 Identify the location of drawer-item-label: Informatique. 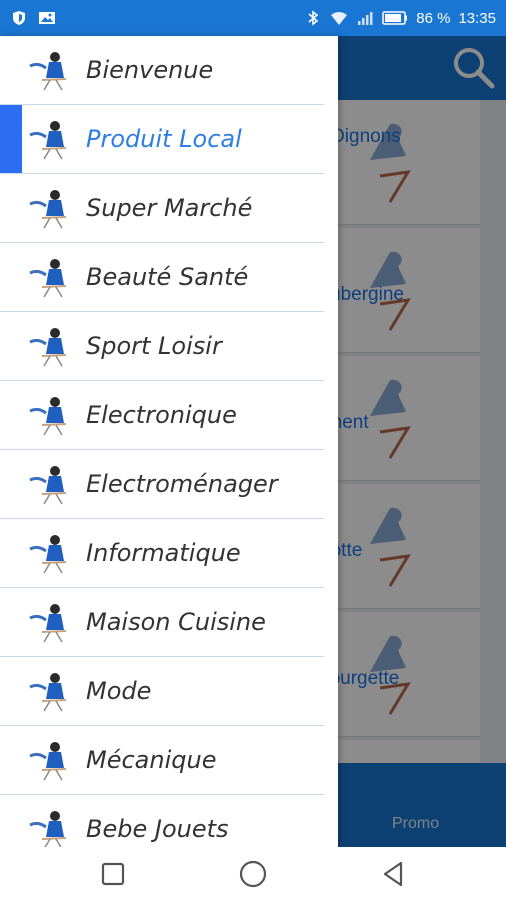
(163, 553).